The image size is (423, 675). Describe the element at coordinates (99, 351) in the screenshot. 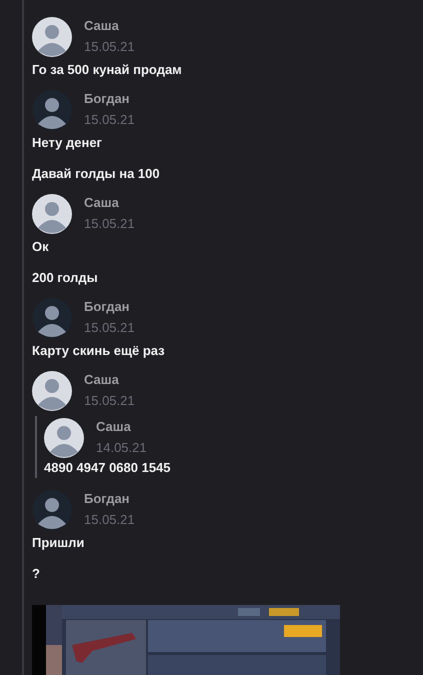

I see `message-text: Карту скинь ещё раз` at that location.